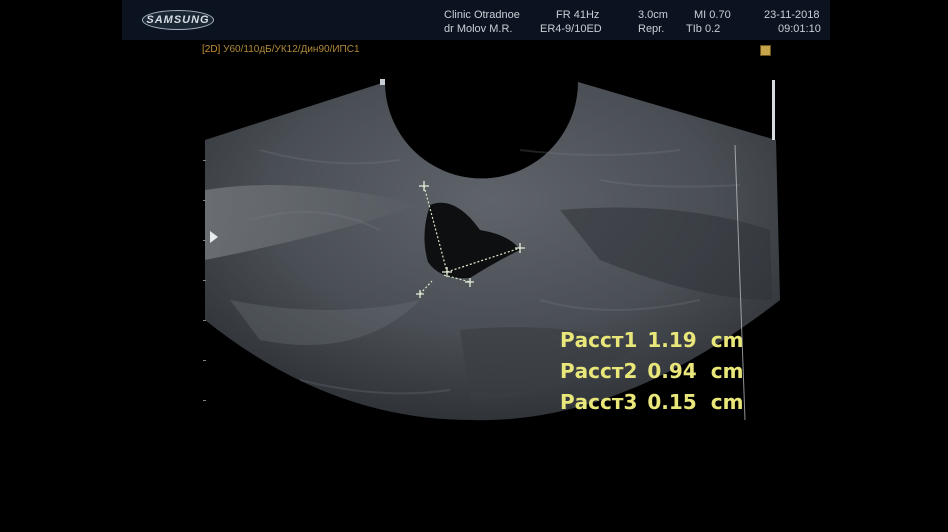  What do you see at coordinates (672, 401) in the screenshot?
I see `measurement-value: 0.15` at bounding box center [672, 401].